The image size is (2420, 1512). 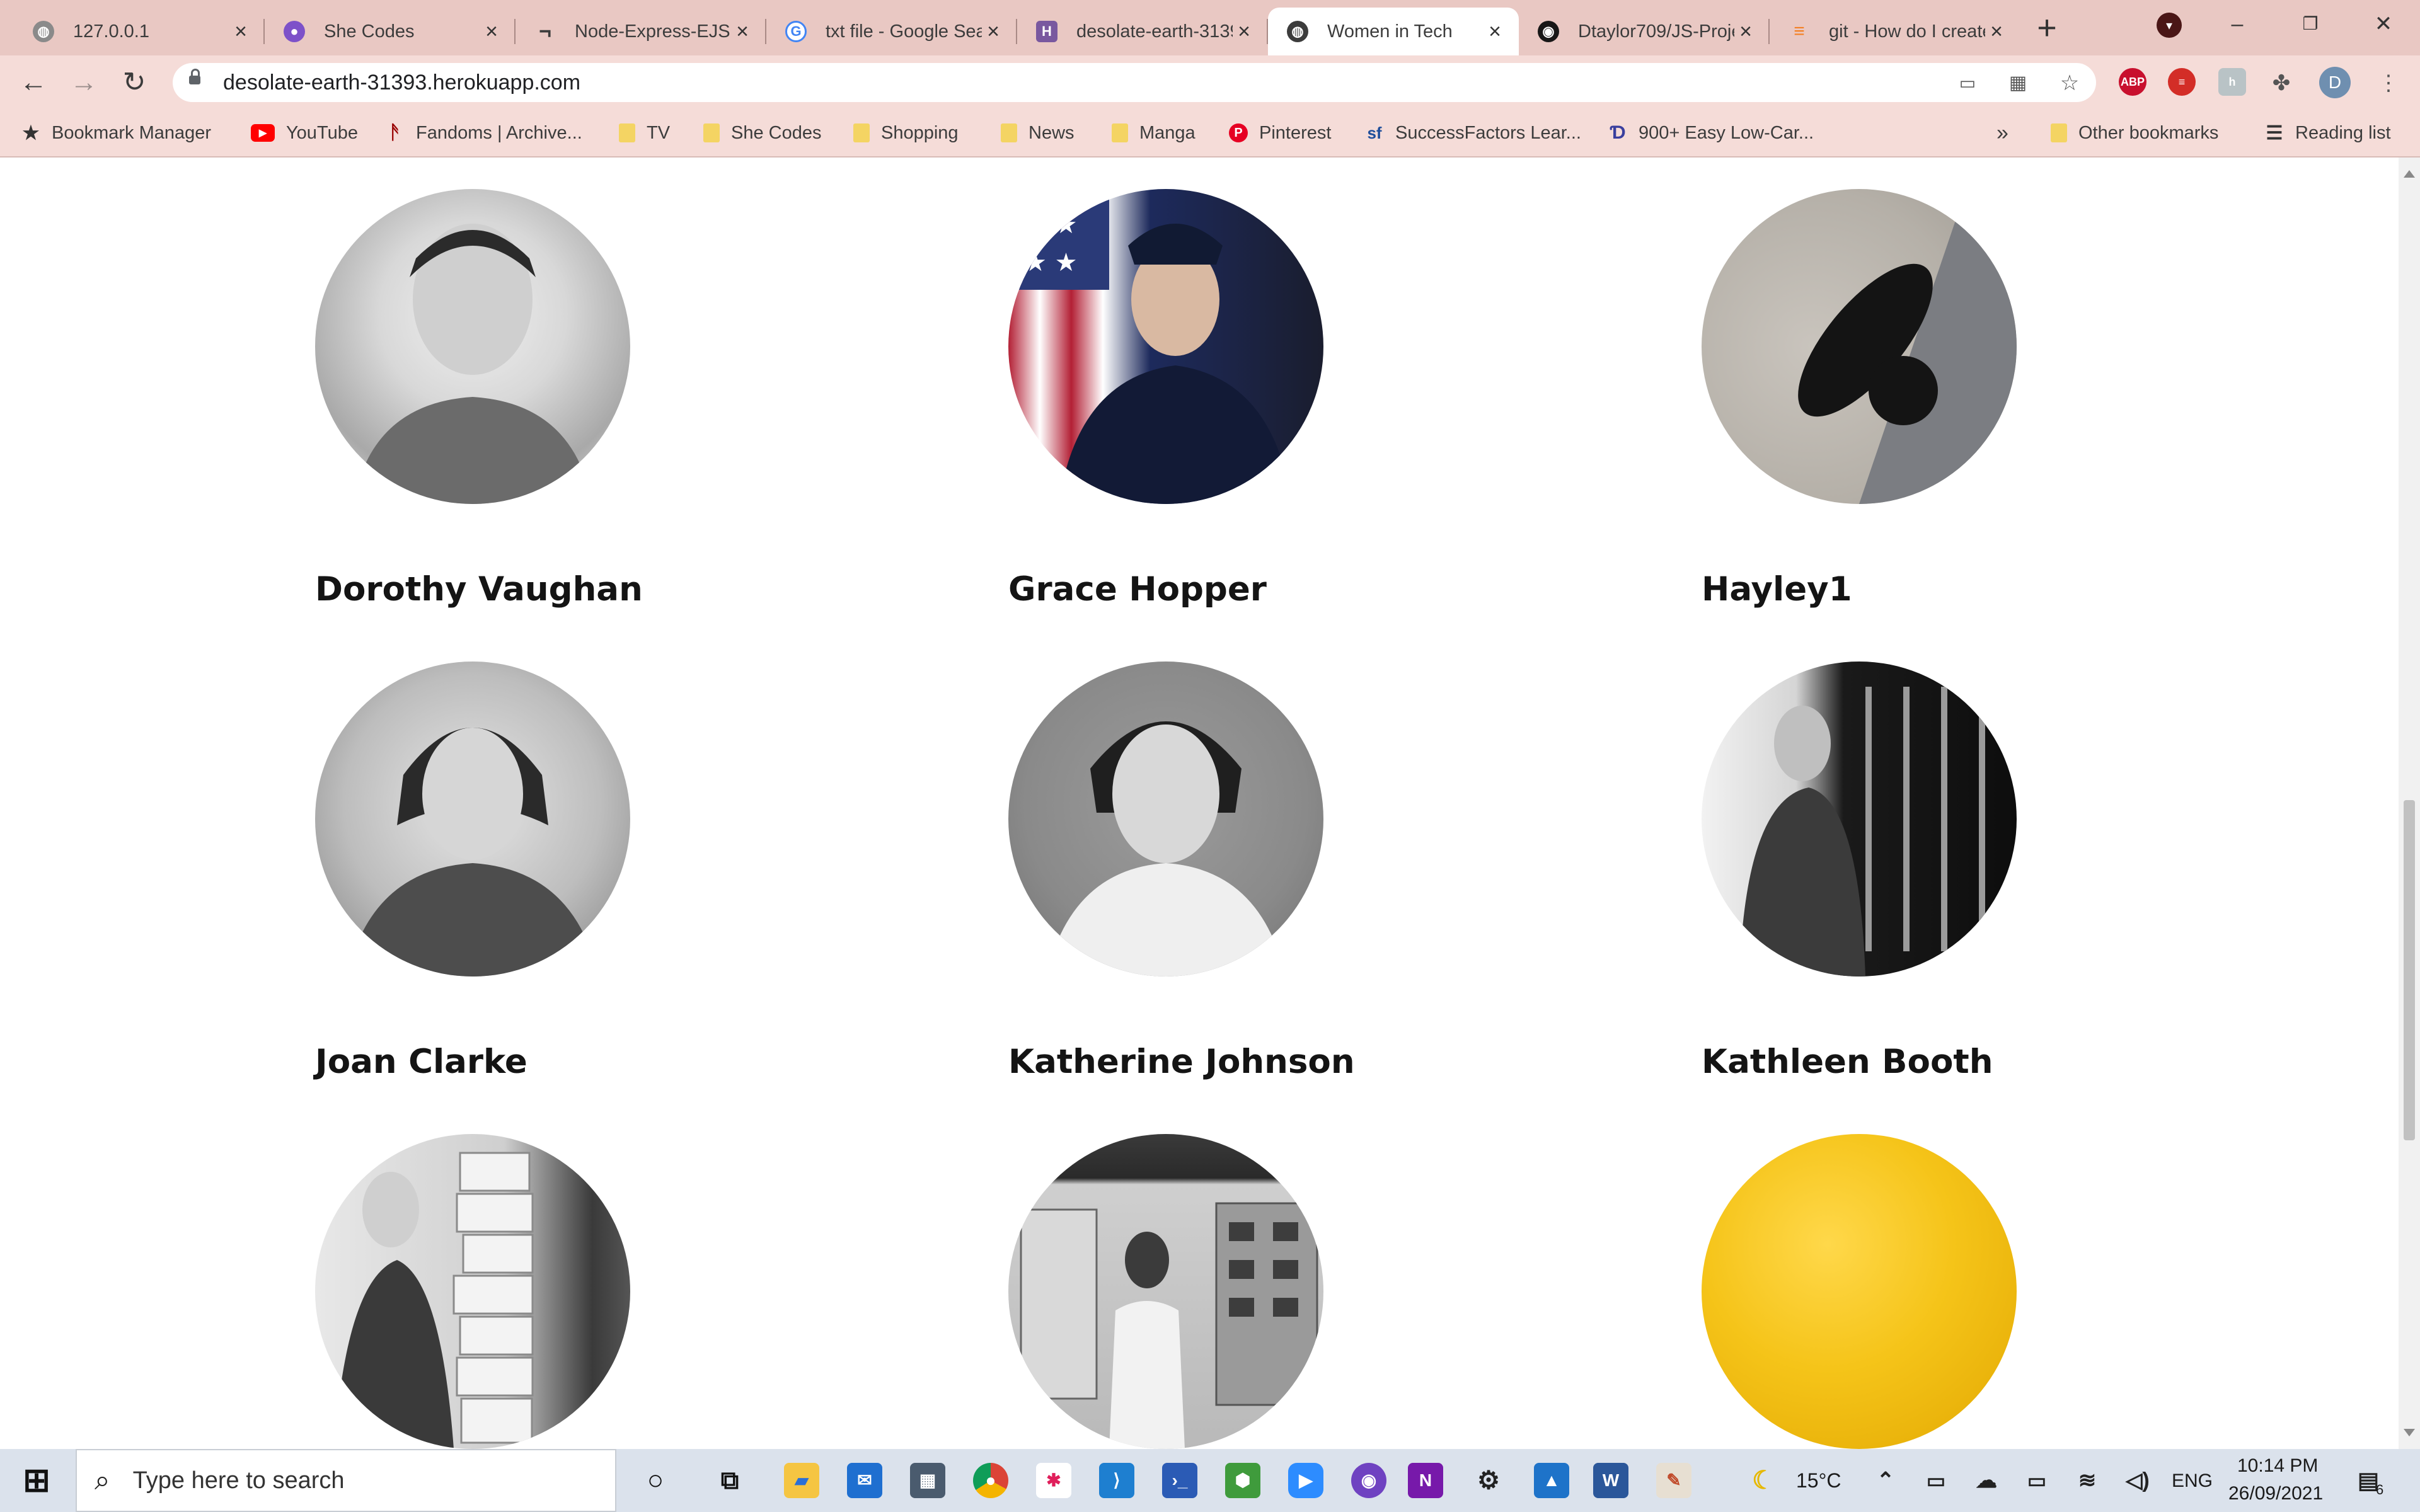 What do you see at coordinates (2282, 83) in the screenshot?
I see `extensions-puzzle-icon: ✤` at bounding box center [2282, 83].